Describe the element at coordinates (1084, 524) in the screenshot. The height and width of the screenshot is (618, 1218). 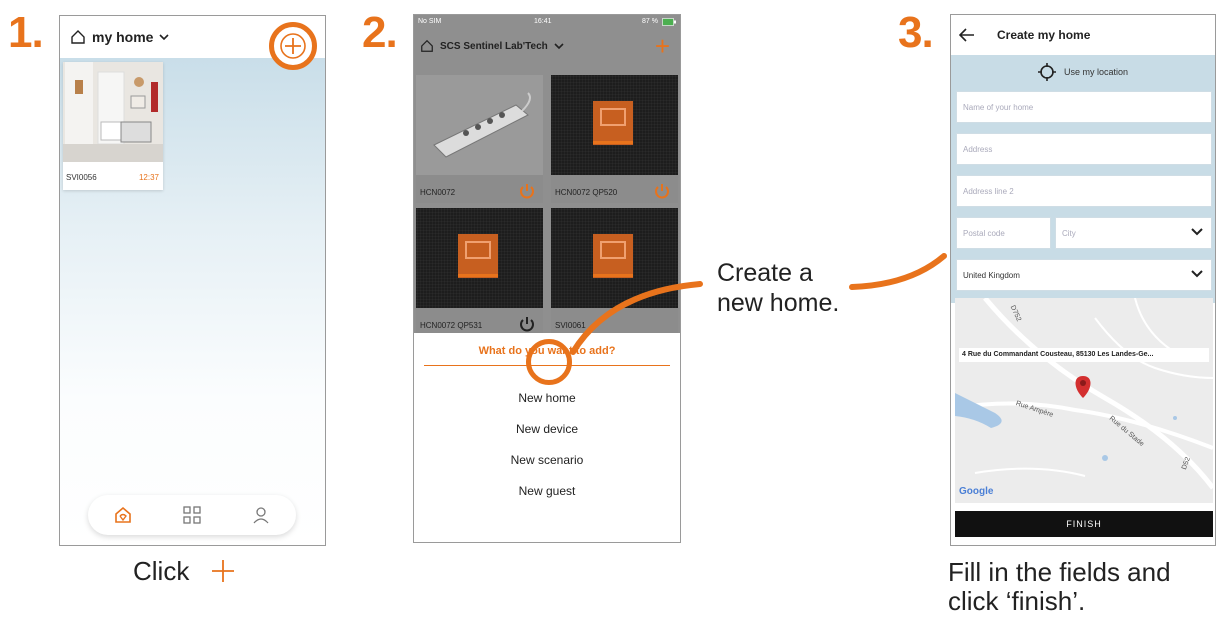
I see `finish-button: FINISH` at that location.